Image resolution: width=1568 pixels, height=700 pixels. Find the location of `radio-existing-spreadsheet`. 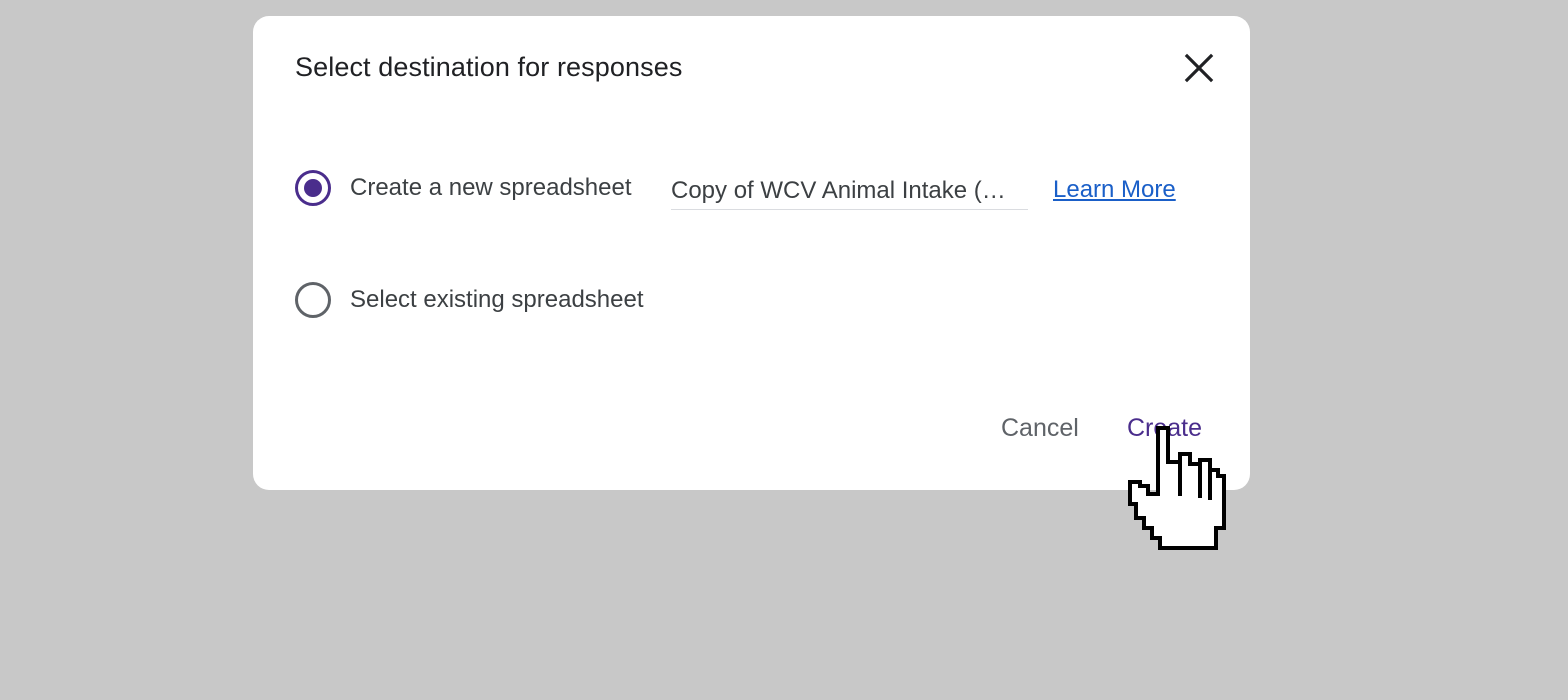

radio-existing-spreadsheet is located at coordinates (313, 300).